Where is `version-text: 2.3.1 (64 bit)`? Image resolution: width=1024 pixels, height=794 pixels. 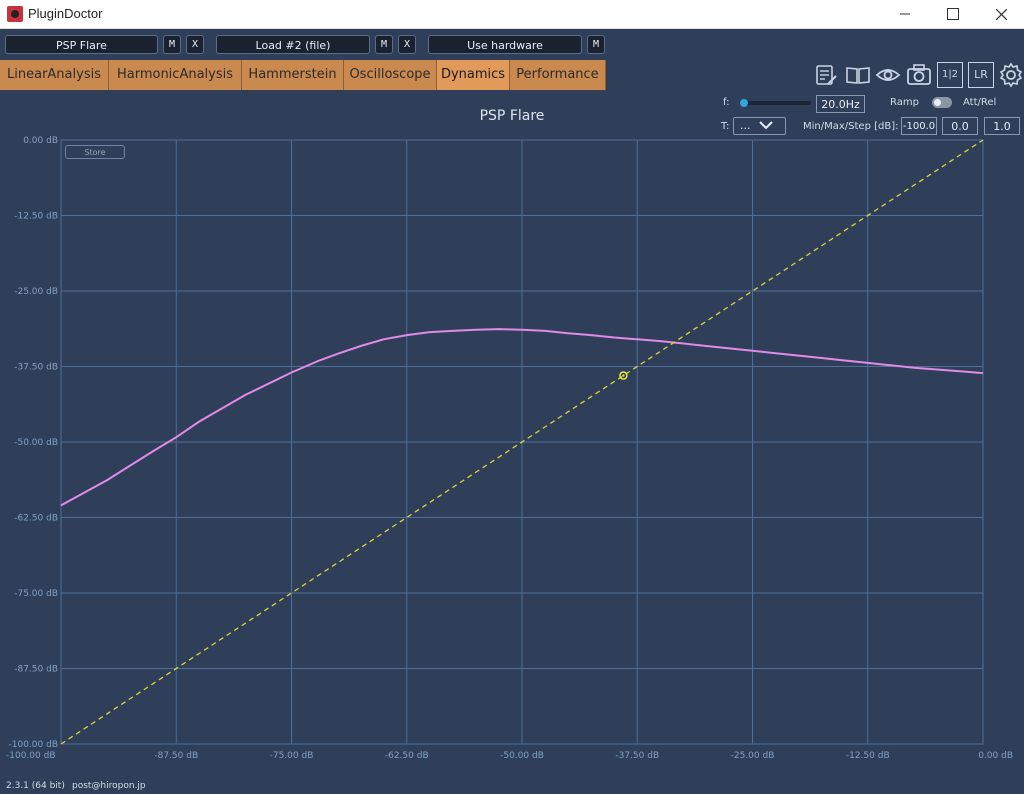
version-text: 2.3.1 (64 bit) is located at coordinates (35, 786).